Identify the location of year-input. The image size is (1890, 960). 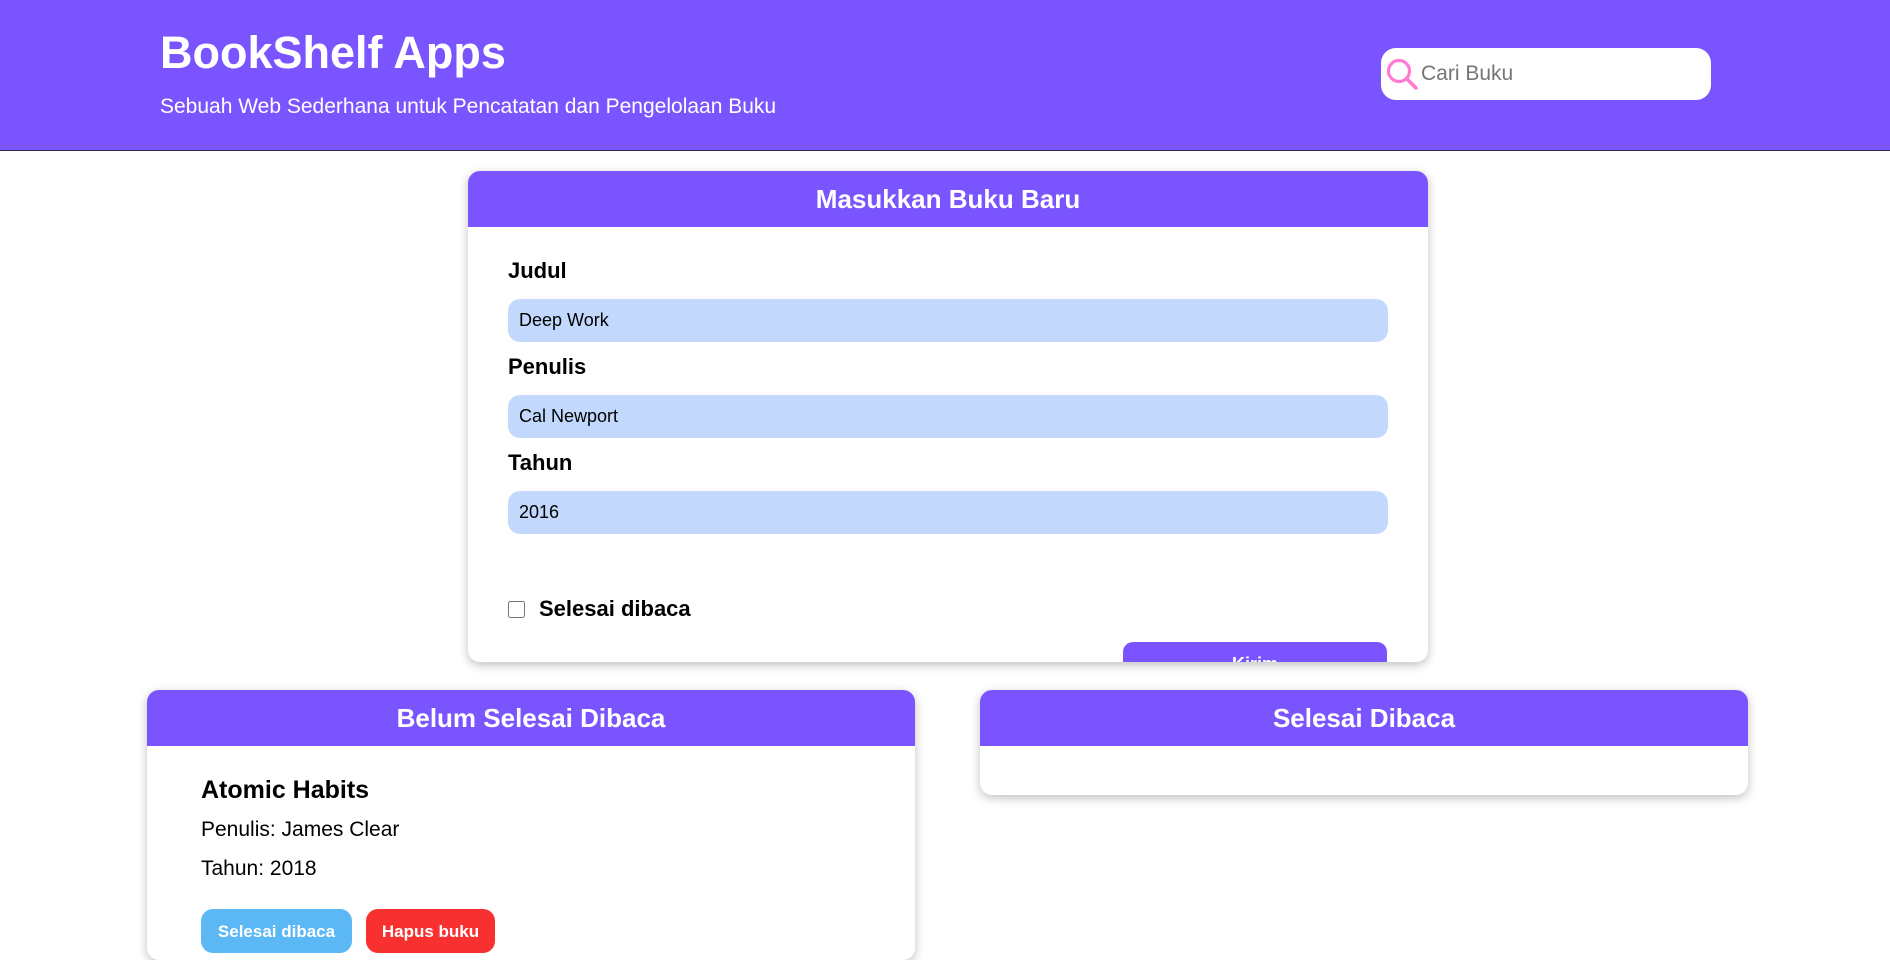
(948, 512).